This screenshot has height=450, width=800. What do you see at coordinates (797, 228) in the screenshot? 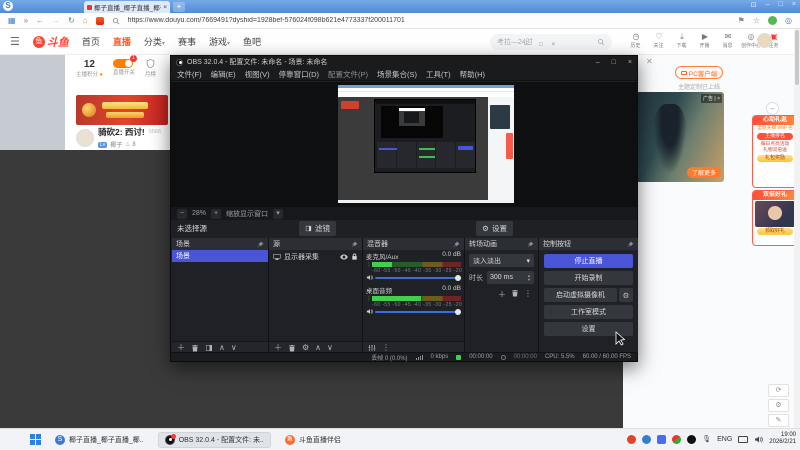
I see `page-scrollbar` at bounding box center [797, 228].